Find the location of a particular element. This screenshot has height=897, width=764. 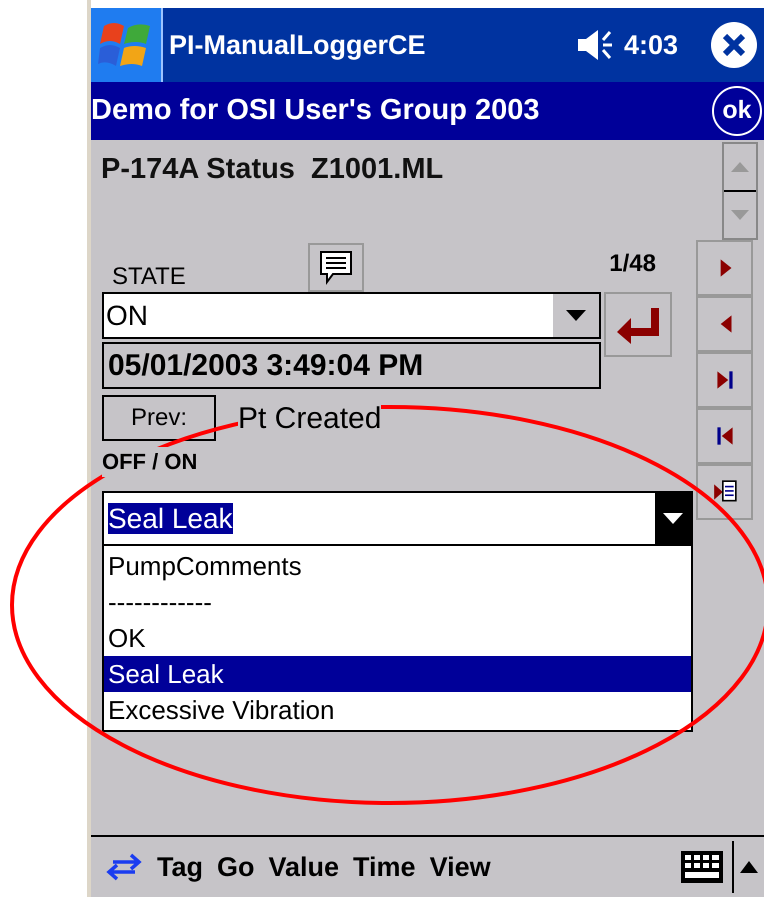

menu-item: View is located at coordinates (460, 867).